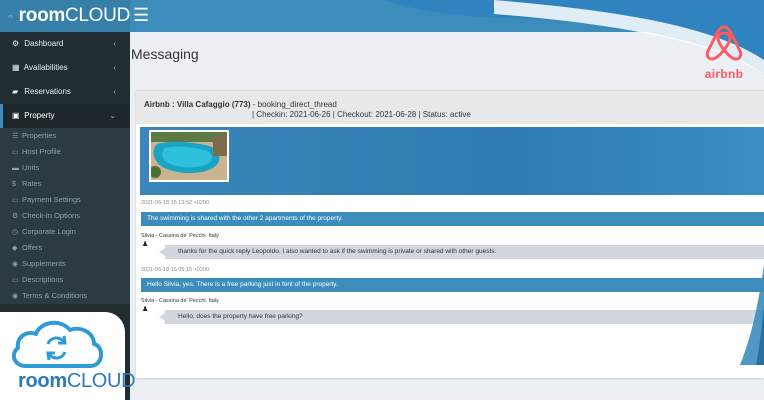 Image resolution: width=764 pixels, height=400 pixels. I want to click on brand-name: roomCLOUD, so click(74, 15).